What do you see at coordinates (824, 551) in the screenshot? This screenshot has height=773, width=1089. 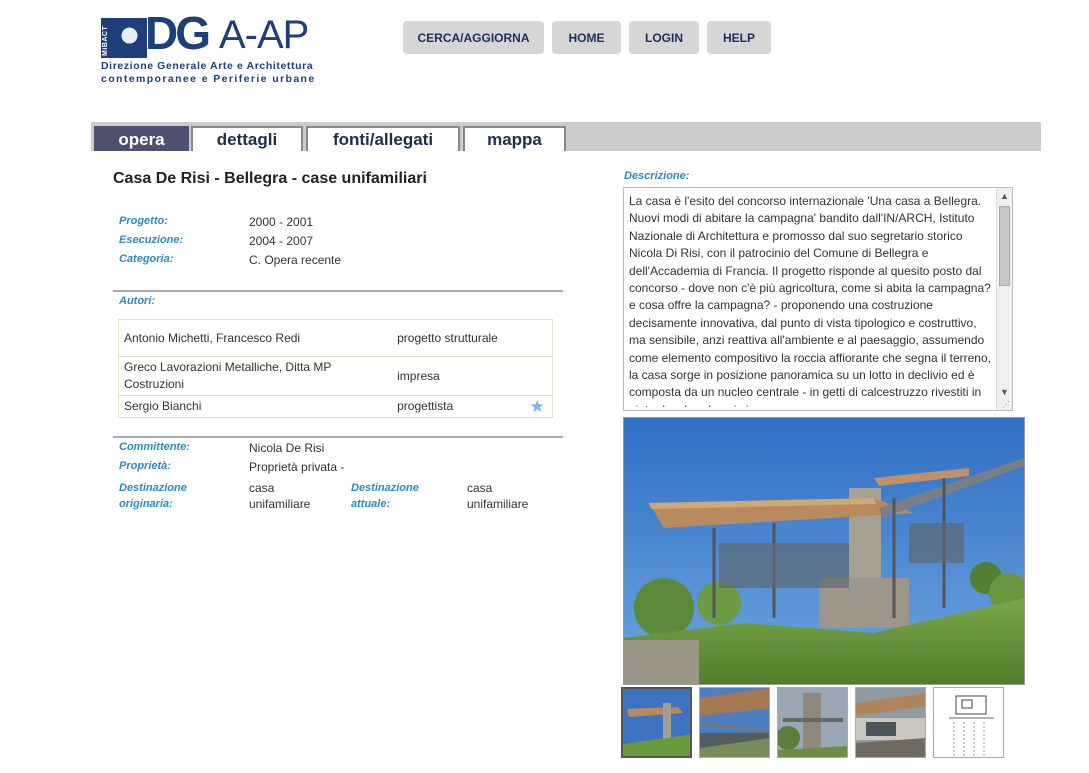 I see `main-photo` at bounding box center [824, 551].